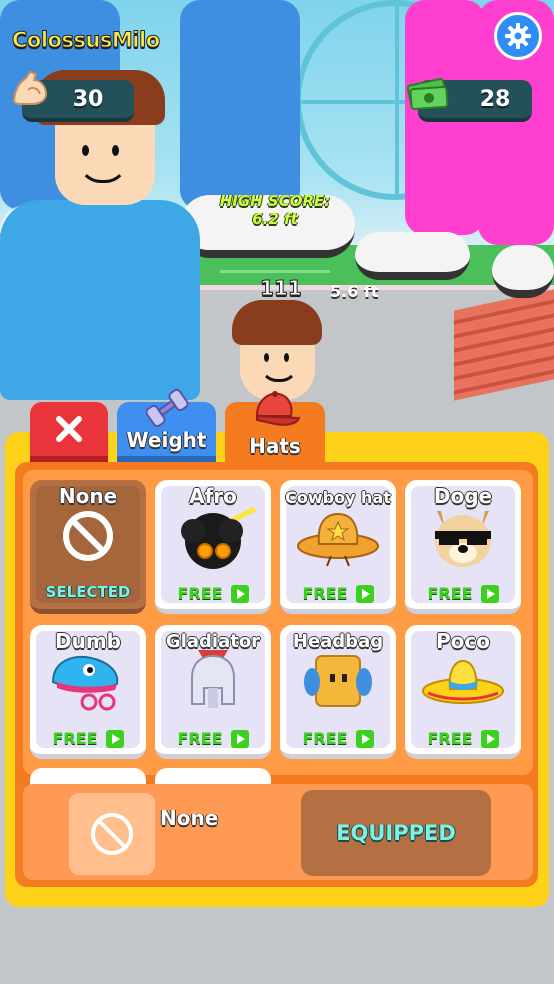 This screenshot has height=984, width=554. What do you see at coordinates (463, 538) in the screenshot?
I see `doge-icon` at bounding box center [463, 538].